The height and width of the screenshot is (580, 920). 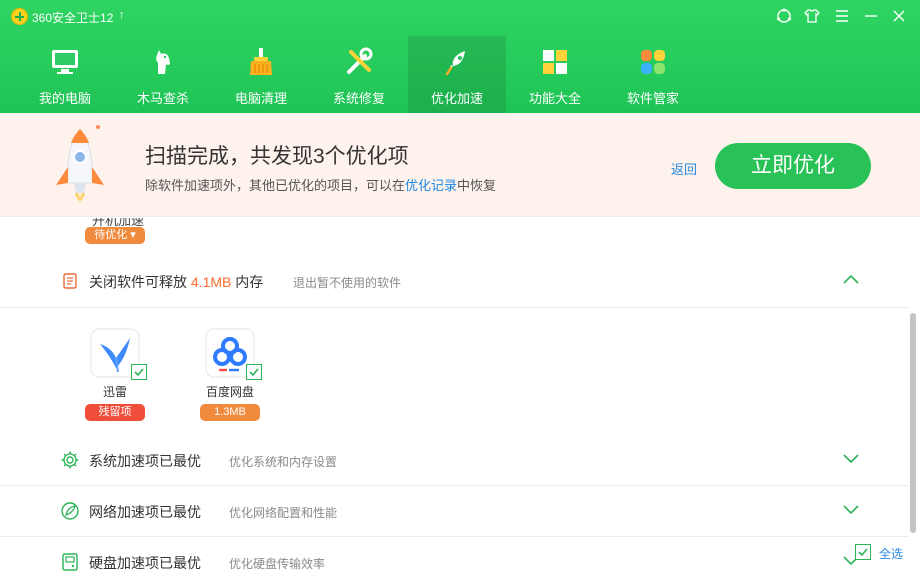 What do you see at coordinates (140, 282) in the screenshot?
I see `title-text: 关闭软件可释放` at bounding box center [140, 282].